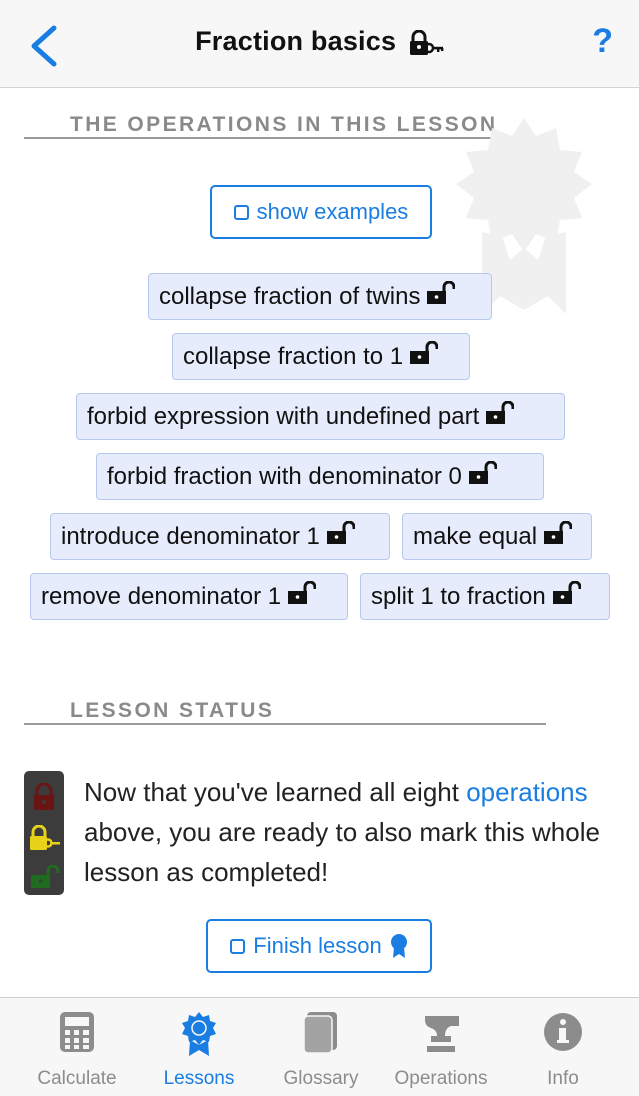 The width and height of the screenshot is (639, 1096). I want to click on status-text-before: Now that you've learned all eight, so click(275, 792).